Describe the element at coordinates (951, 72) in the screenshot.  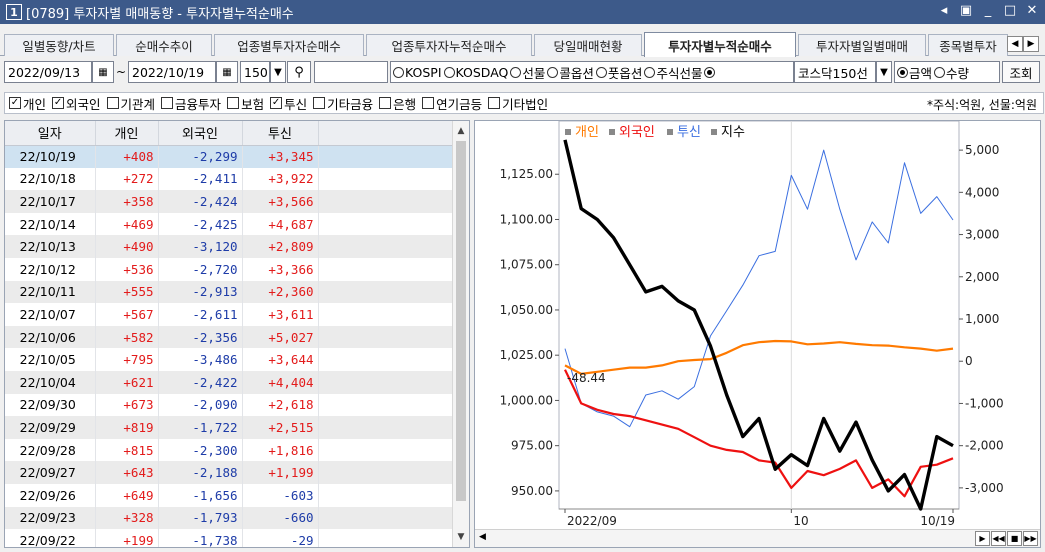
I see `radio-quantity: 수량` at that location.